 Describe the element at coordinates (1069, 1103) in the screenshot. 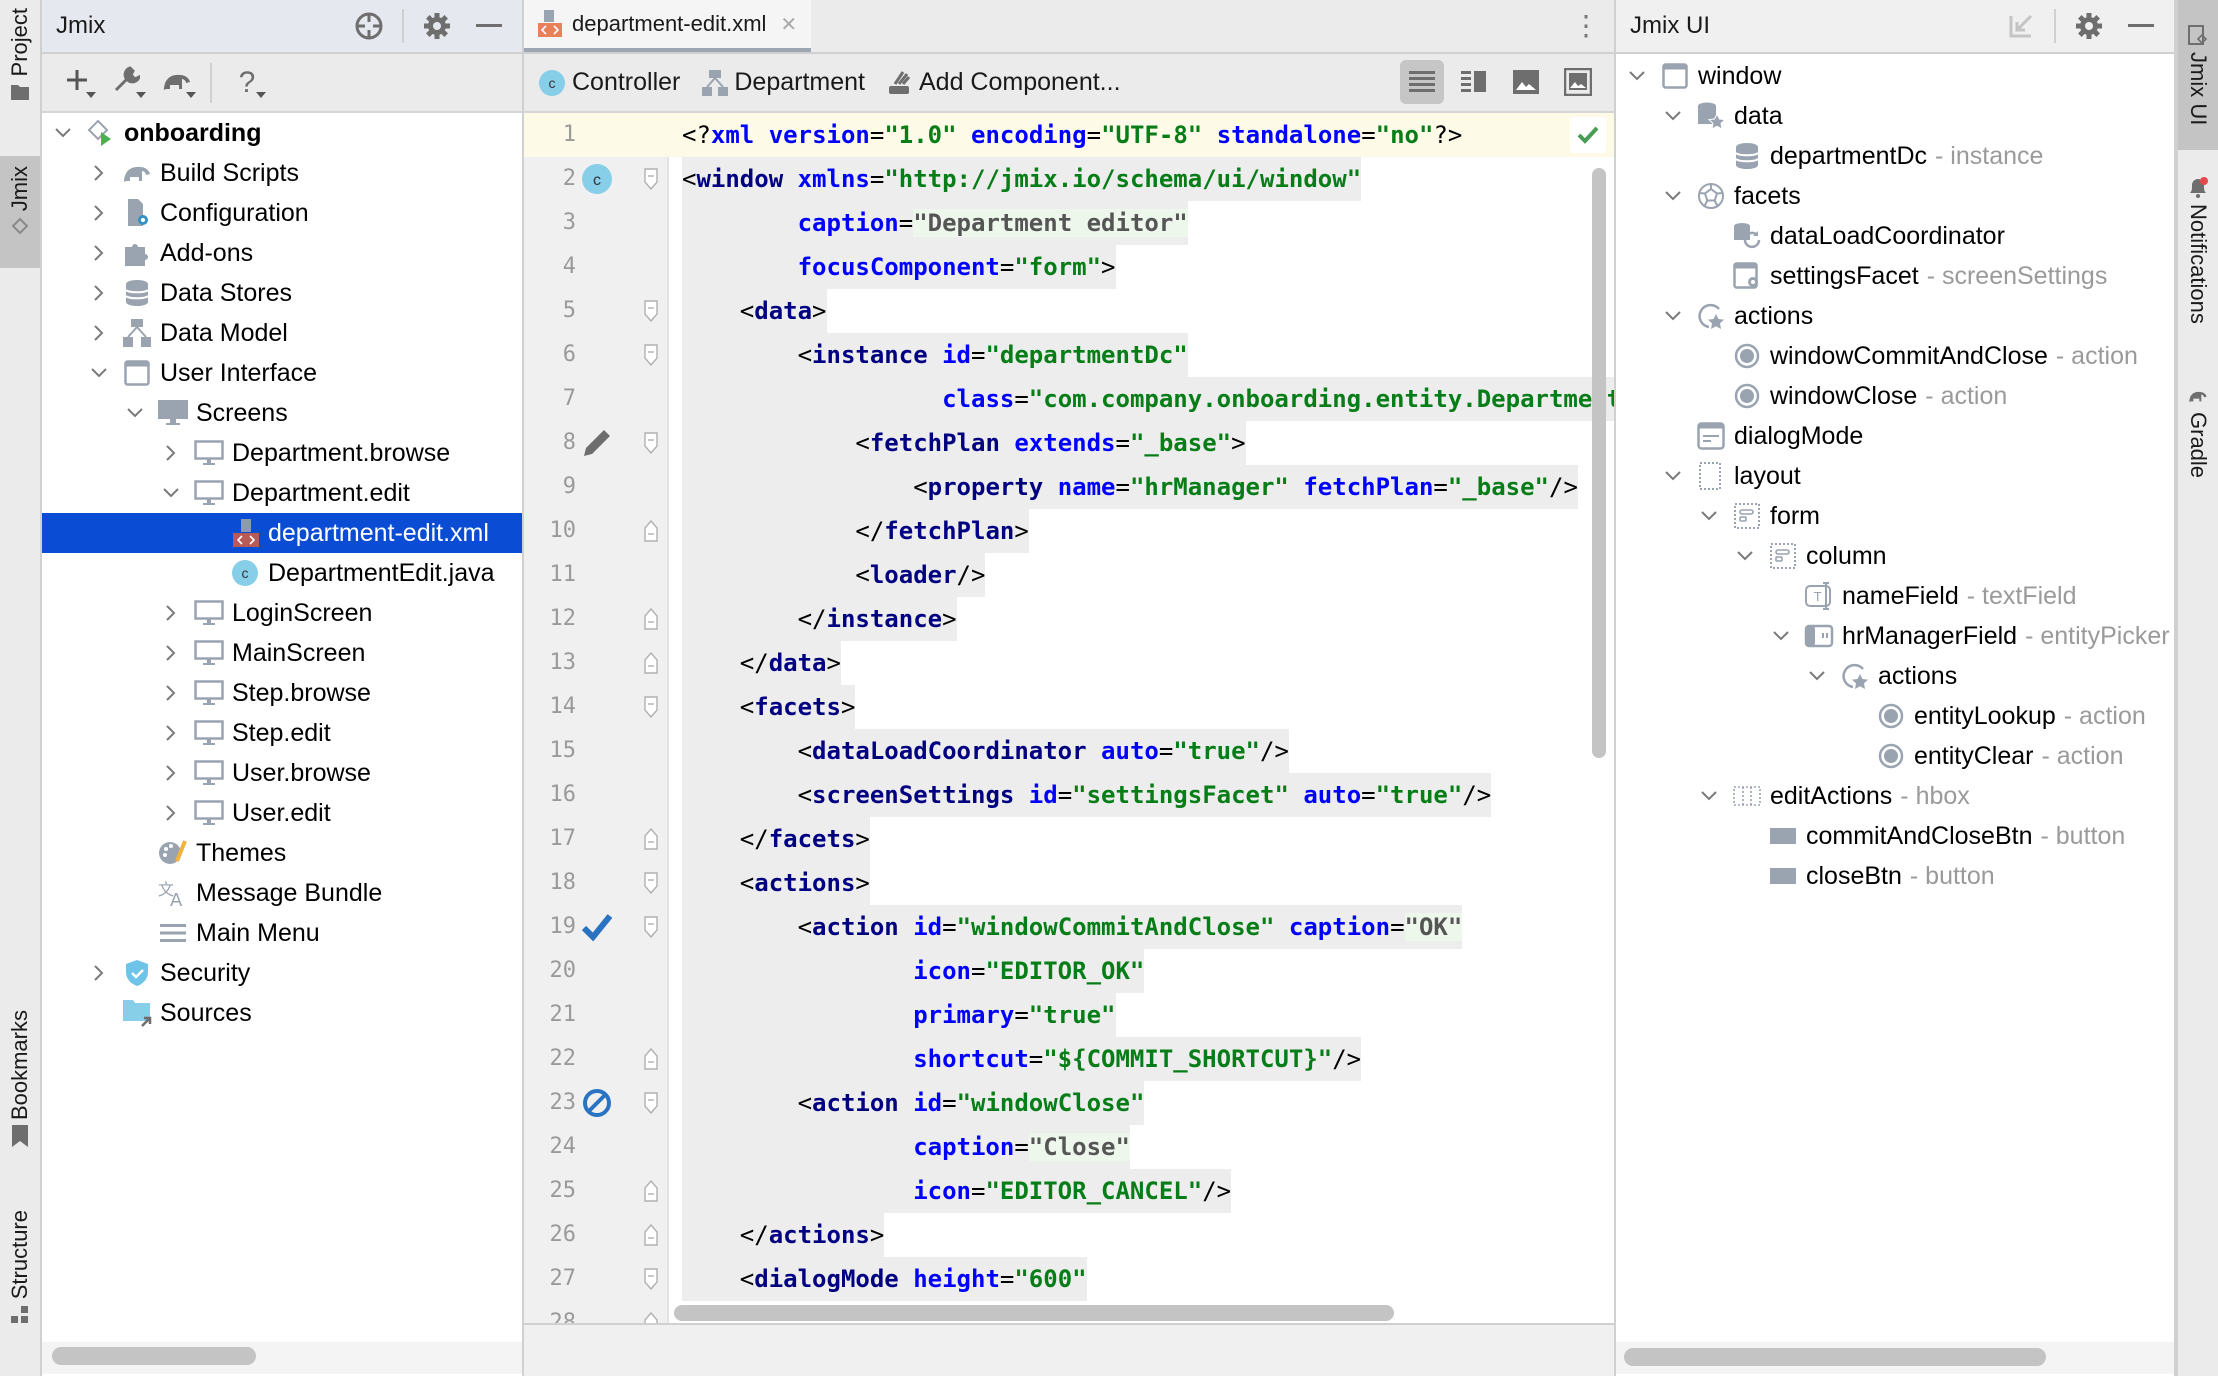

I see `code-line: 23 <action id="windowClose"` at that location.